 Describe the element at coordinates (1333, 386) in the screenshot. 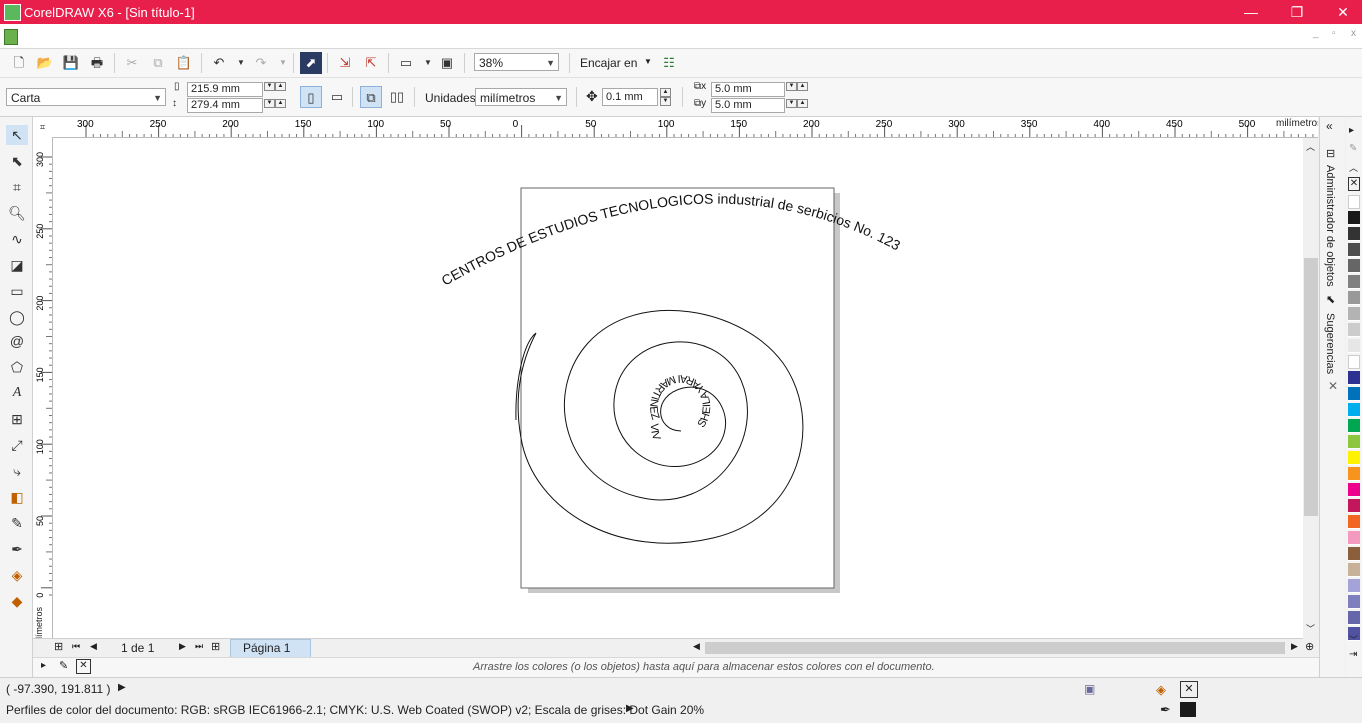

I see `close-docker-icon: ✕` at that location.